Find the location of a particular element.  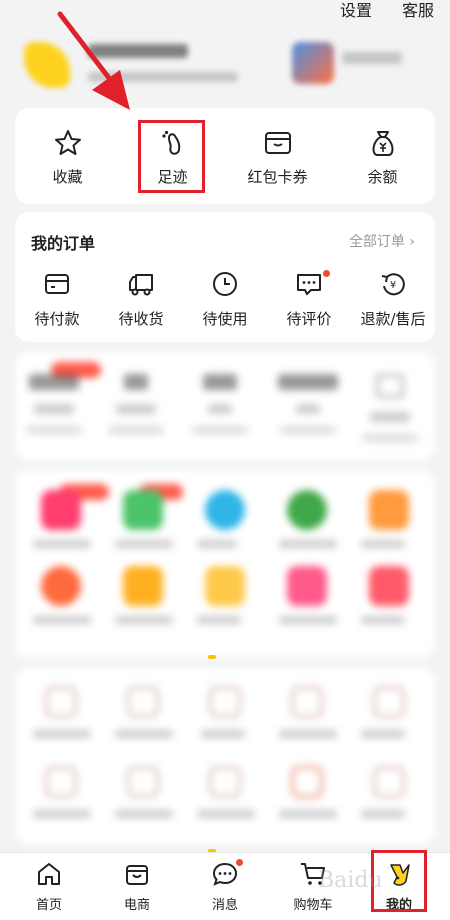

tab-home-label: 首页 is located at coordinates (48, 905).